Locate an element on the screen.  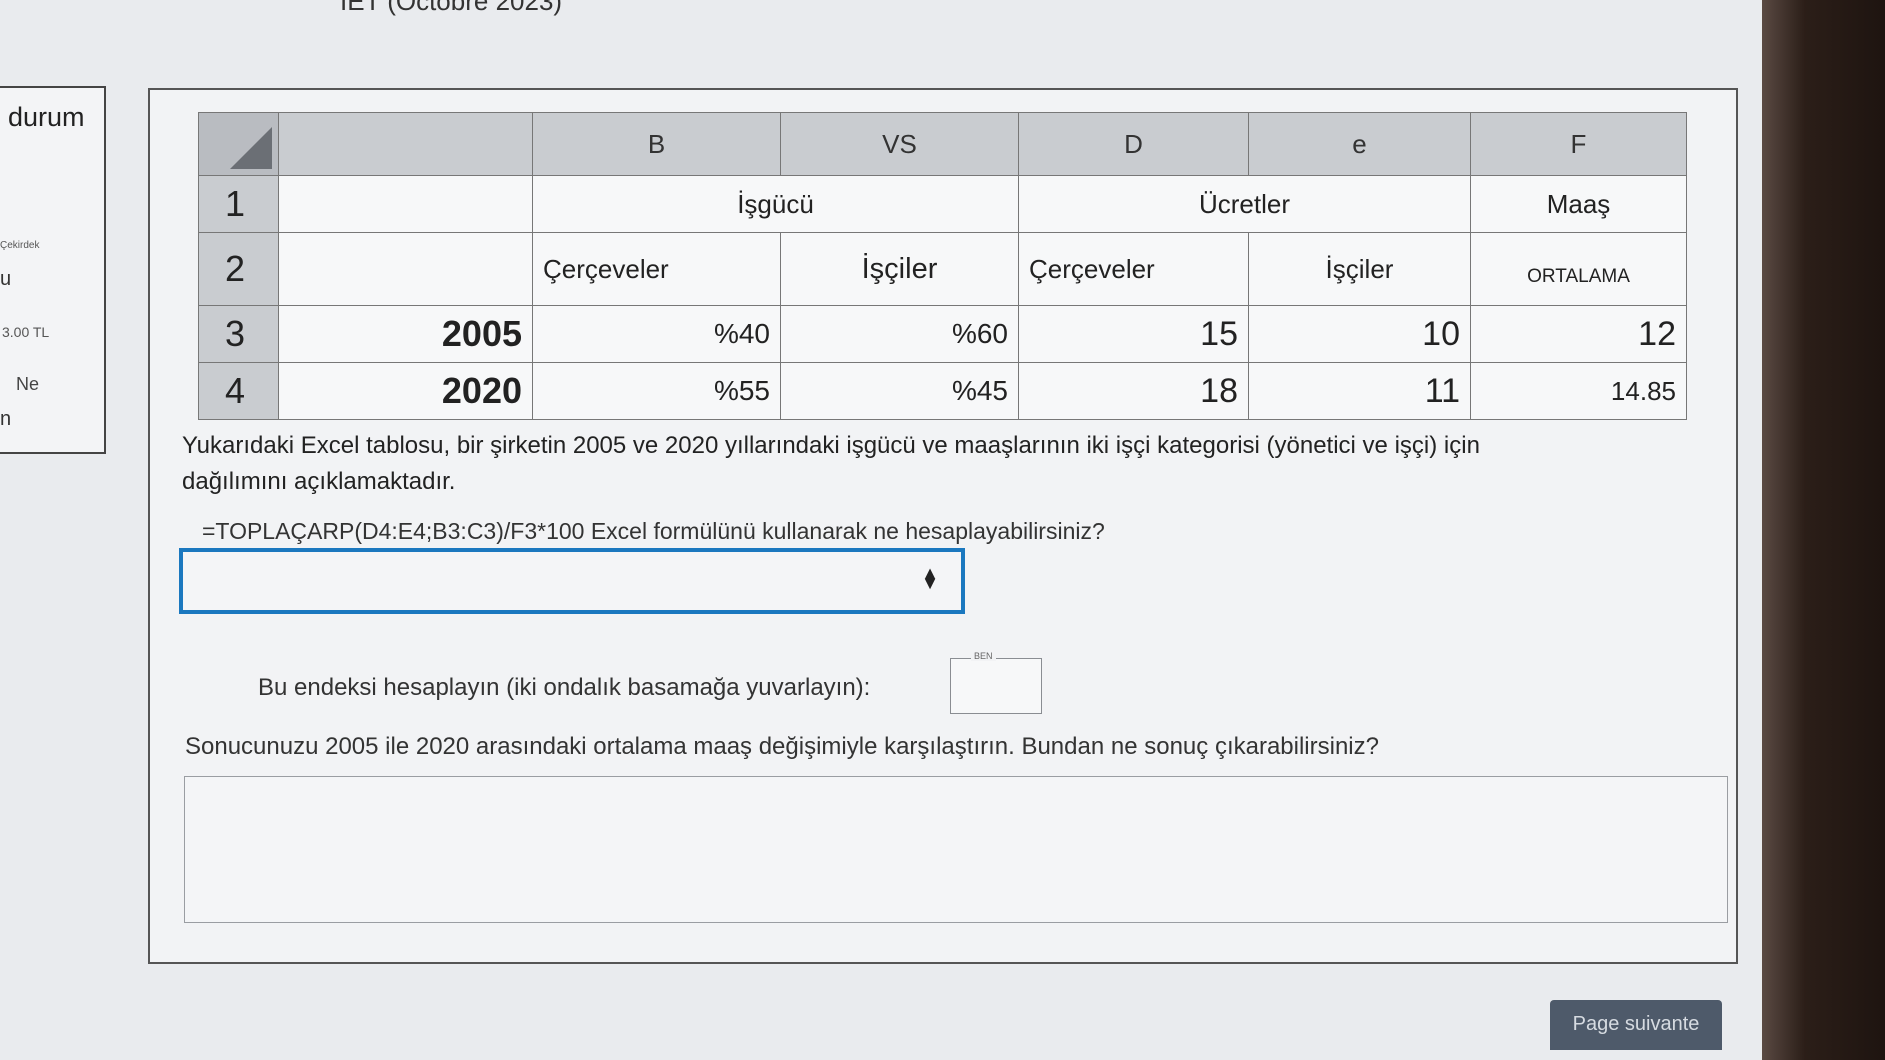
next-page-button: Page suivante is located at coordinates (1636, 1025).